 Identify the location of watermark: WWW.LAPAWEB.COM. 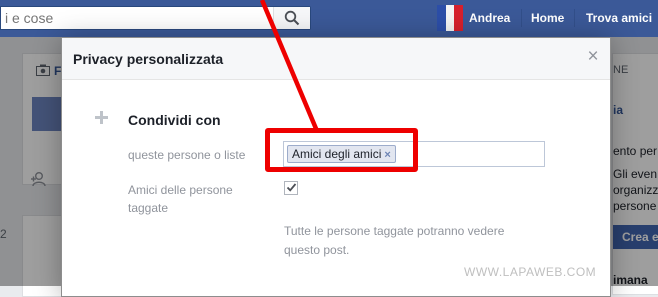
(530, 272).